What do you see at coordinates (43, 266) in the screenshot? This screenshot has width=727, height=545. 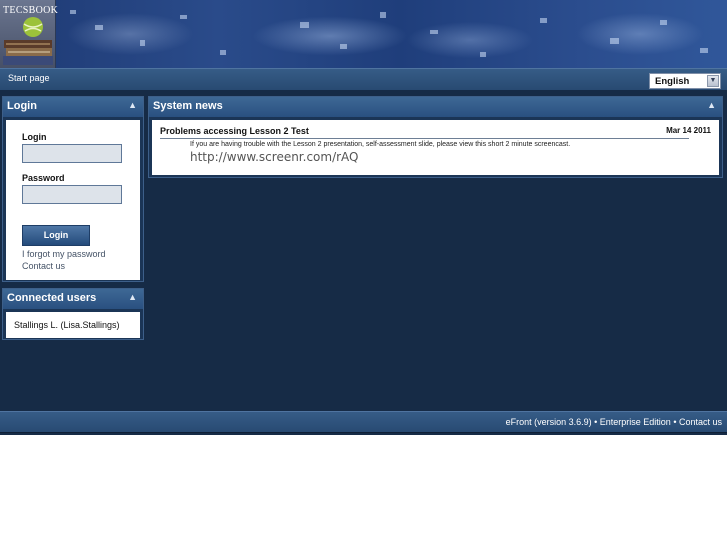 I see `contact-us-link: Contact us` at bounding box center [43, 266].